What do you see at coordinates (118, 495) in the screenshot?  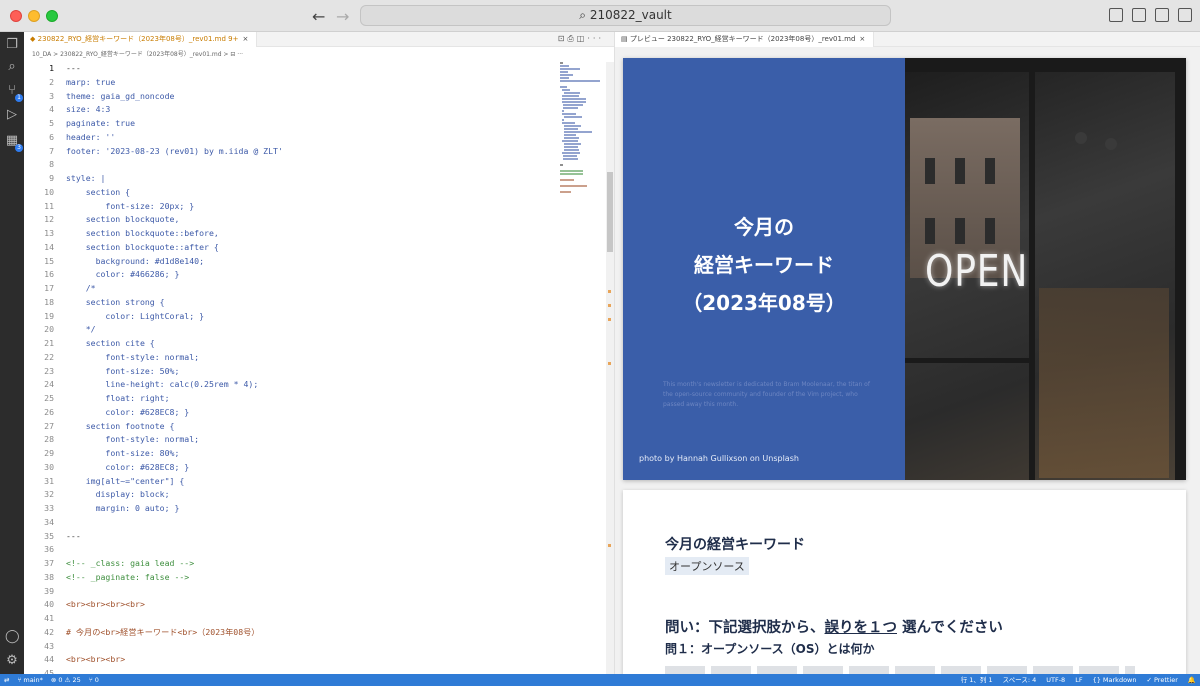 I see `code-text: display: block;` at bounding box center [118, 495].